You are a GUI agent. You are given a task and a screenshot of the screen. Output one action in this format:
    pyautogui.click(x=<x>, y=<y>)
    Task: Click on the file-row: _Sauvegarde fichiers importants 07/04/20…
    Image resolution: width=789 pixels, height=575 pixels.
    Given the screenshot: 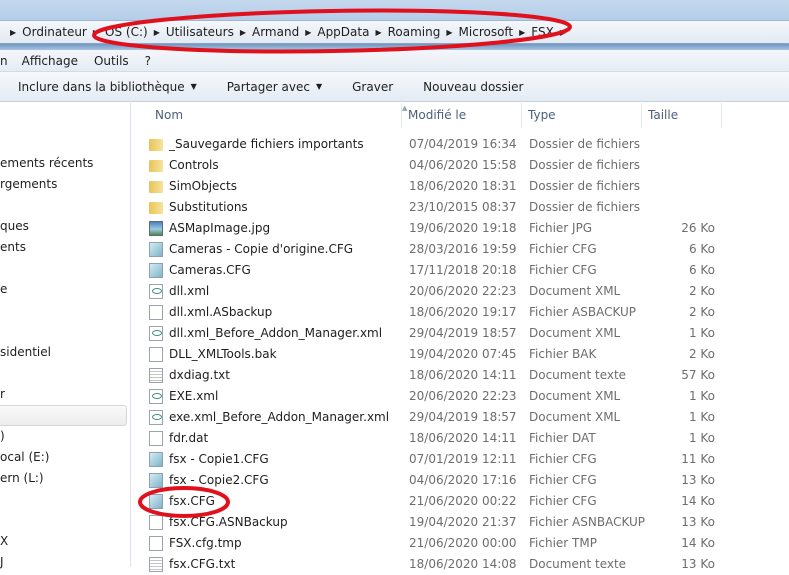 What is the action you would take?
    pyautogui.click(x=460, y=144)
    